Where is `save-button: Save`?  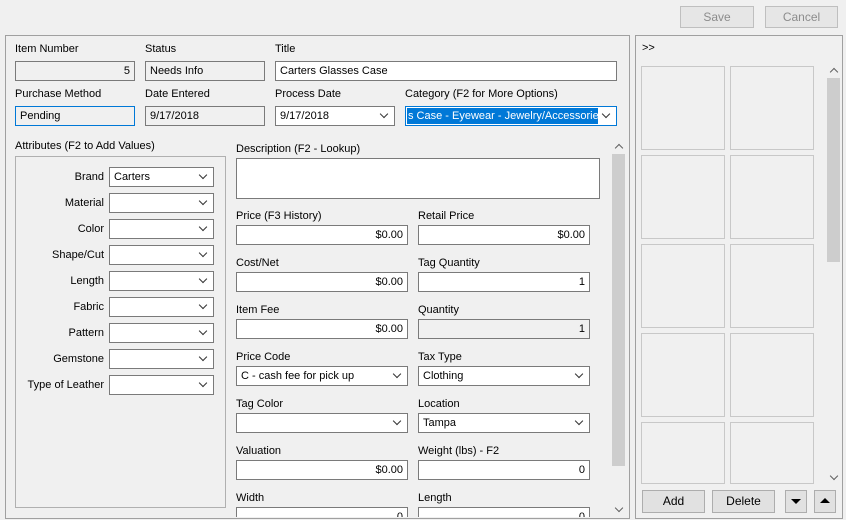 save-button: Save is located at coordinates (717, 17).